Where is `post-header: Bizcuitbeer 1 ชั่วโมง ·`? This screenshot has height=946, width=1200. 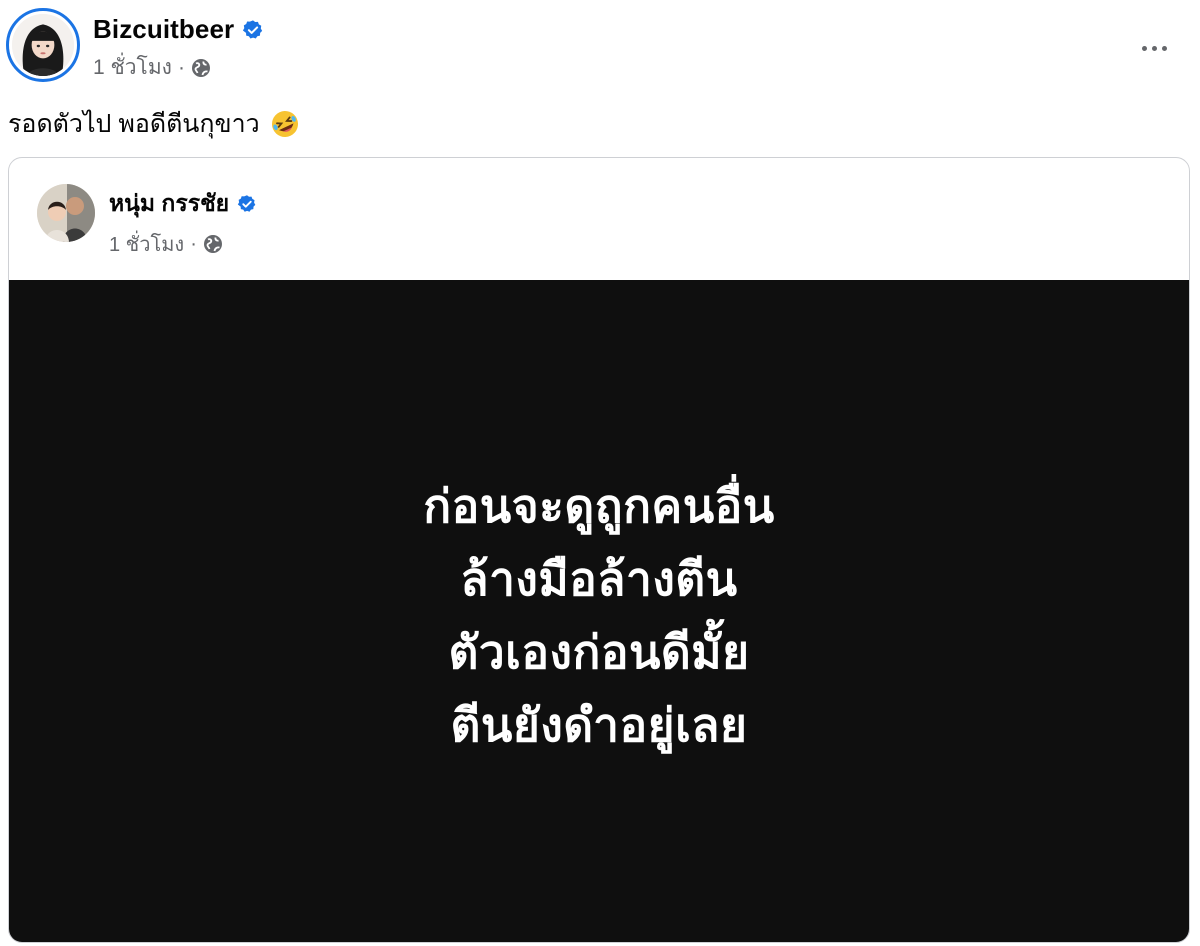 post-header: Bizcuitbeer 1 ชั่วโมง · is located at coordinates (135, 46).